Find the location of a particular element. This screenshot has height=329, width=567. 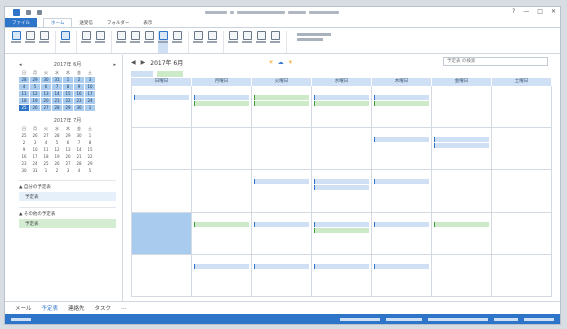

email-calendar-button is located at coordinates (233, 42).